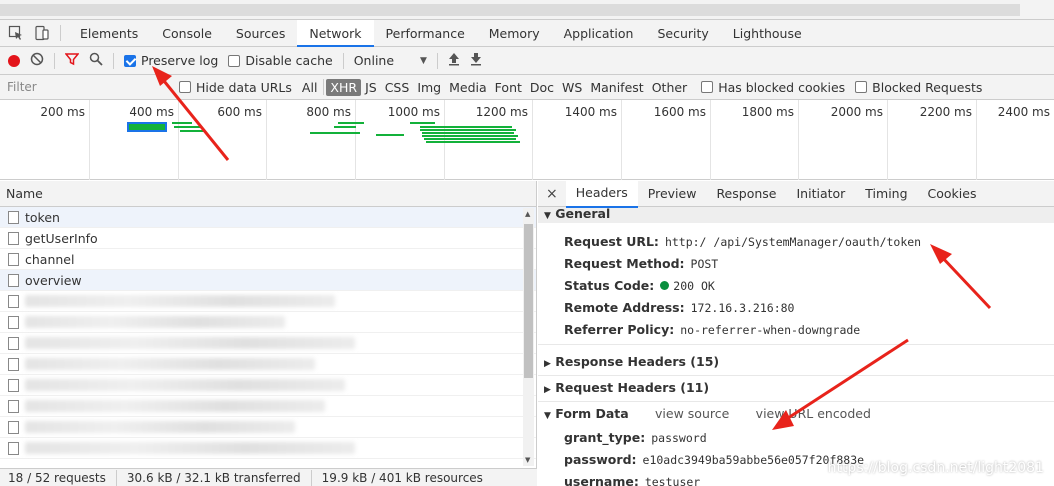  Describe the element at coordinates (162, 76) in the screenshot. I see `arrowhead-preserve-log` at that location.